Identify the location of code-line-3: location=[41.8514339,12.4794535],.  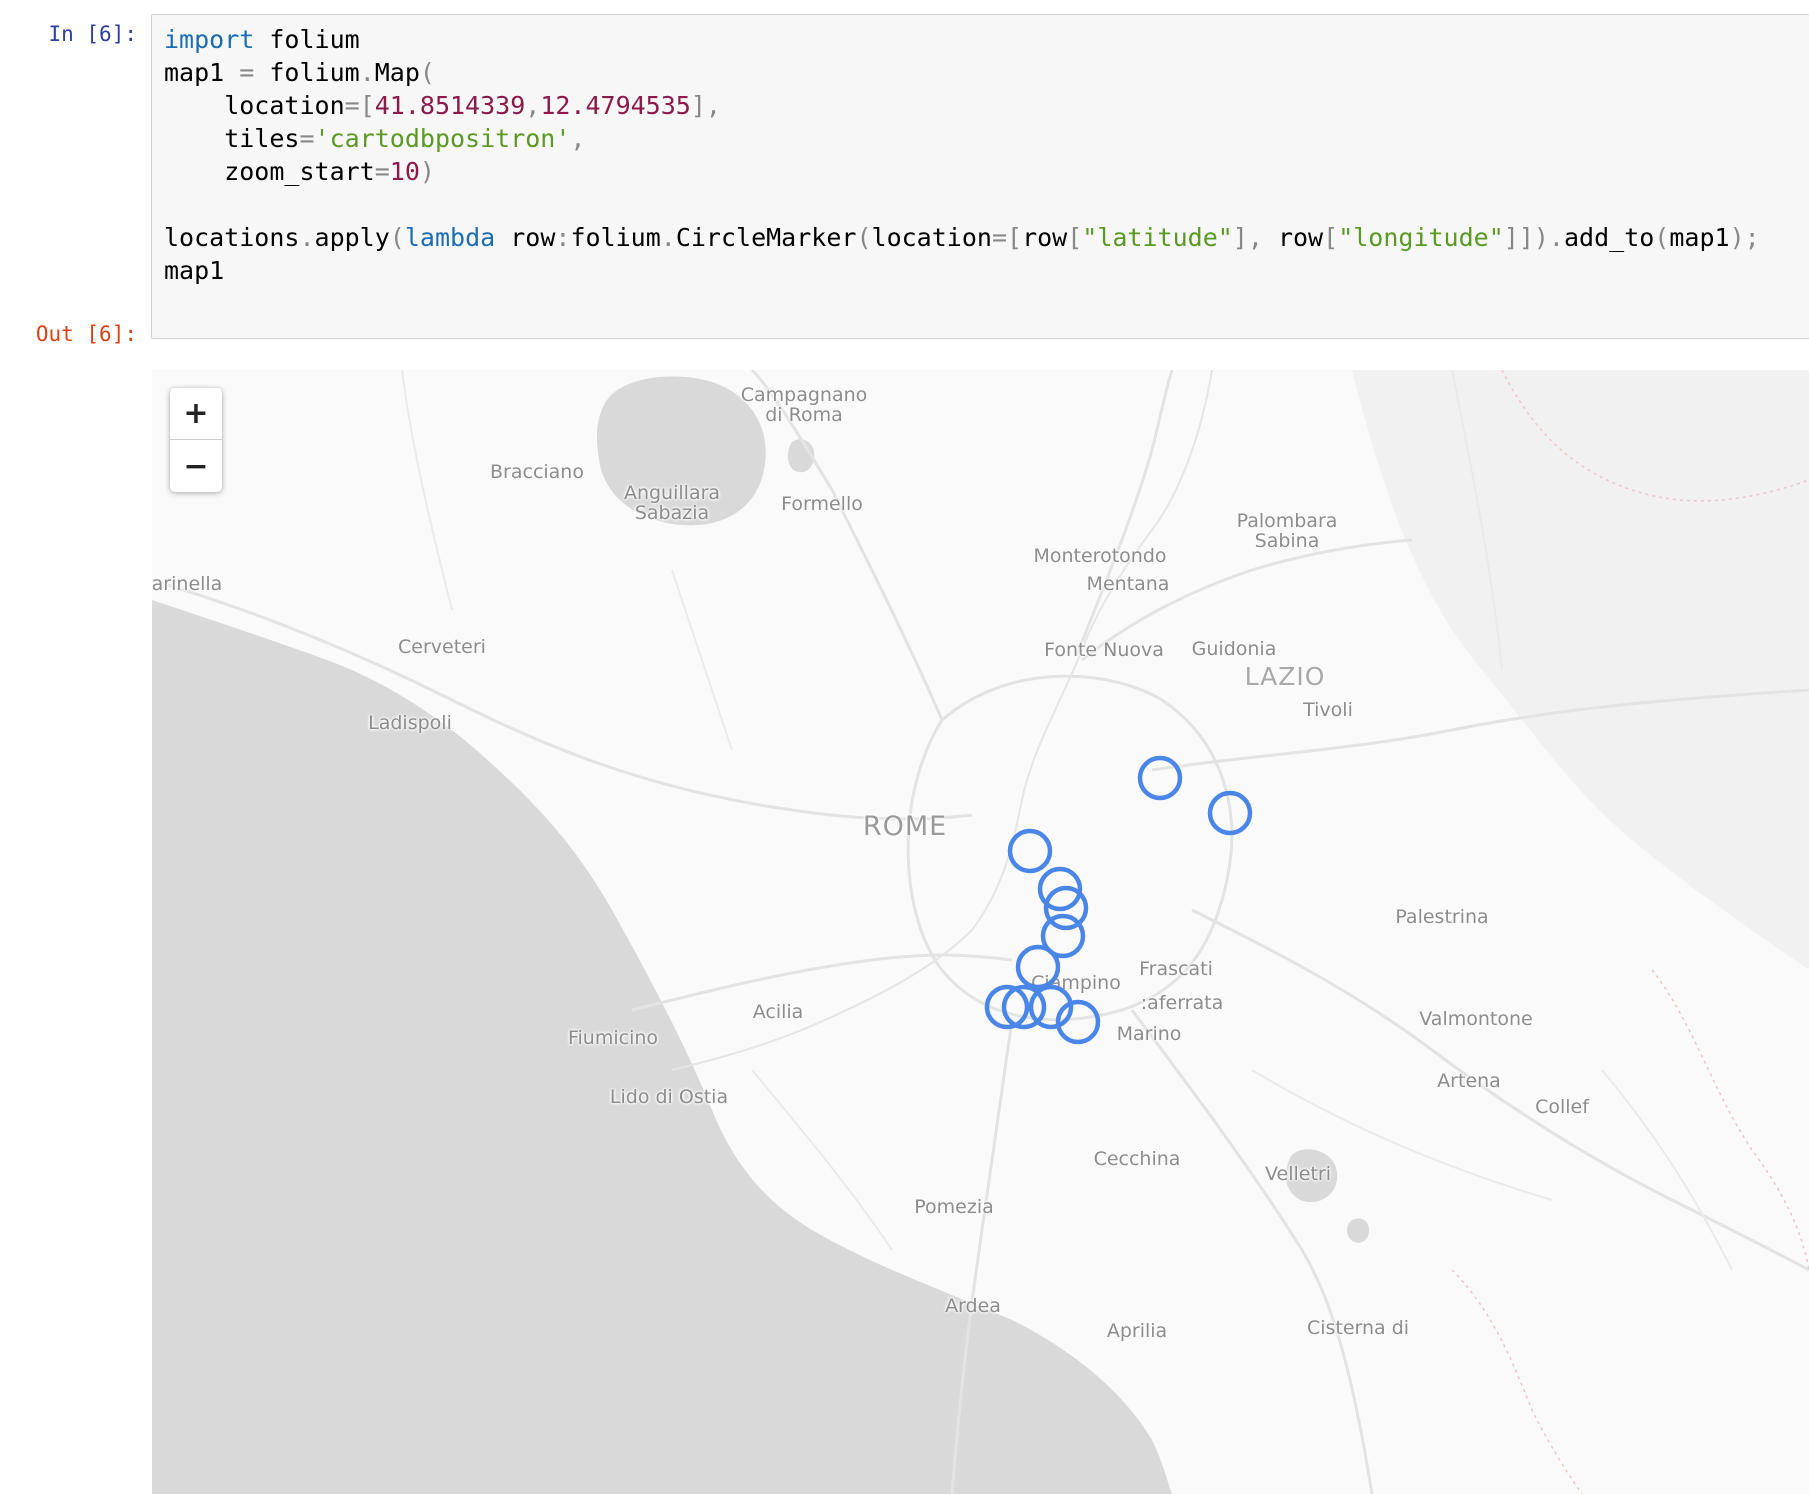
(442, 105).